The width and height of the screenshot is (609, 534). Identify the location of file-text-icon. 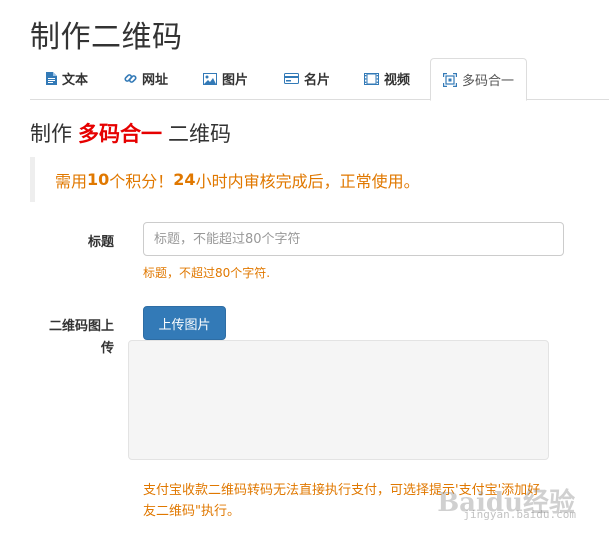
(51, 78).